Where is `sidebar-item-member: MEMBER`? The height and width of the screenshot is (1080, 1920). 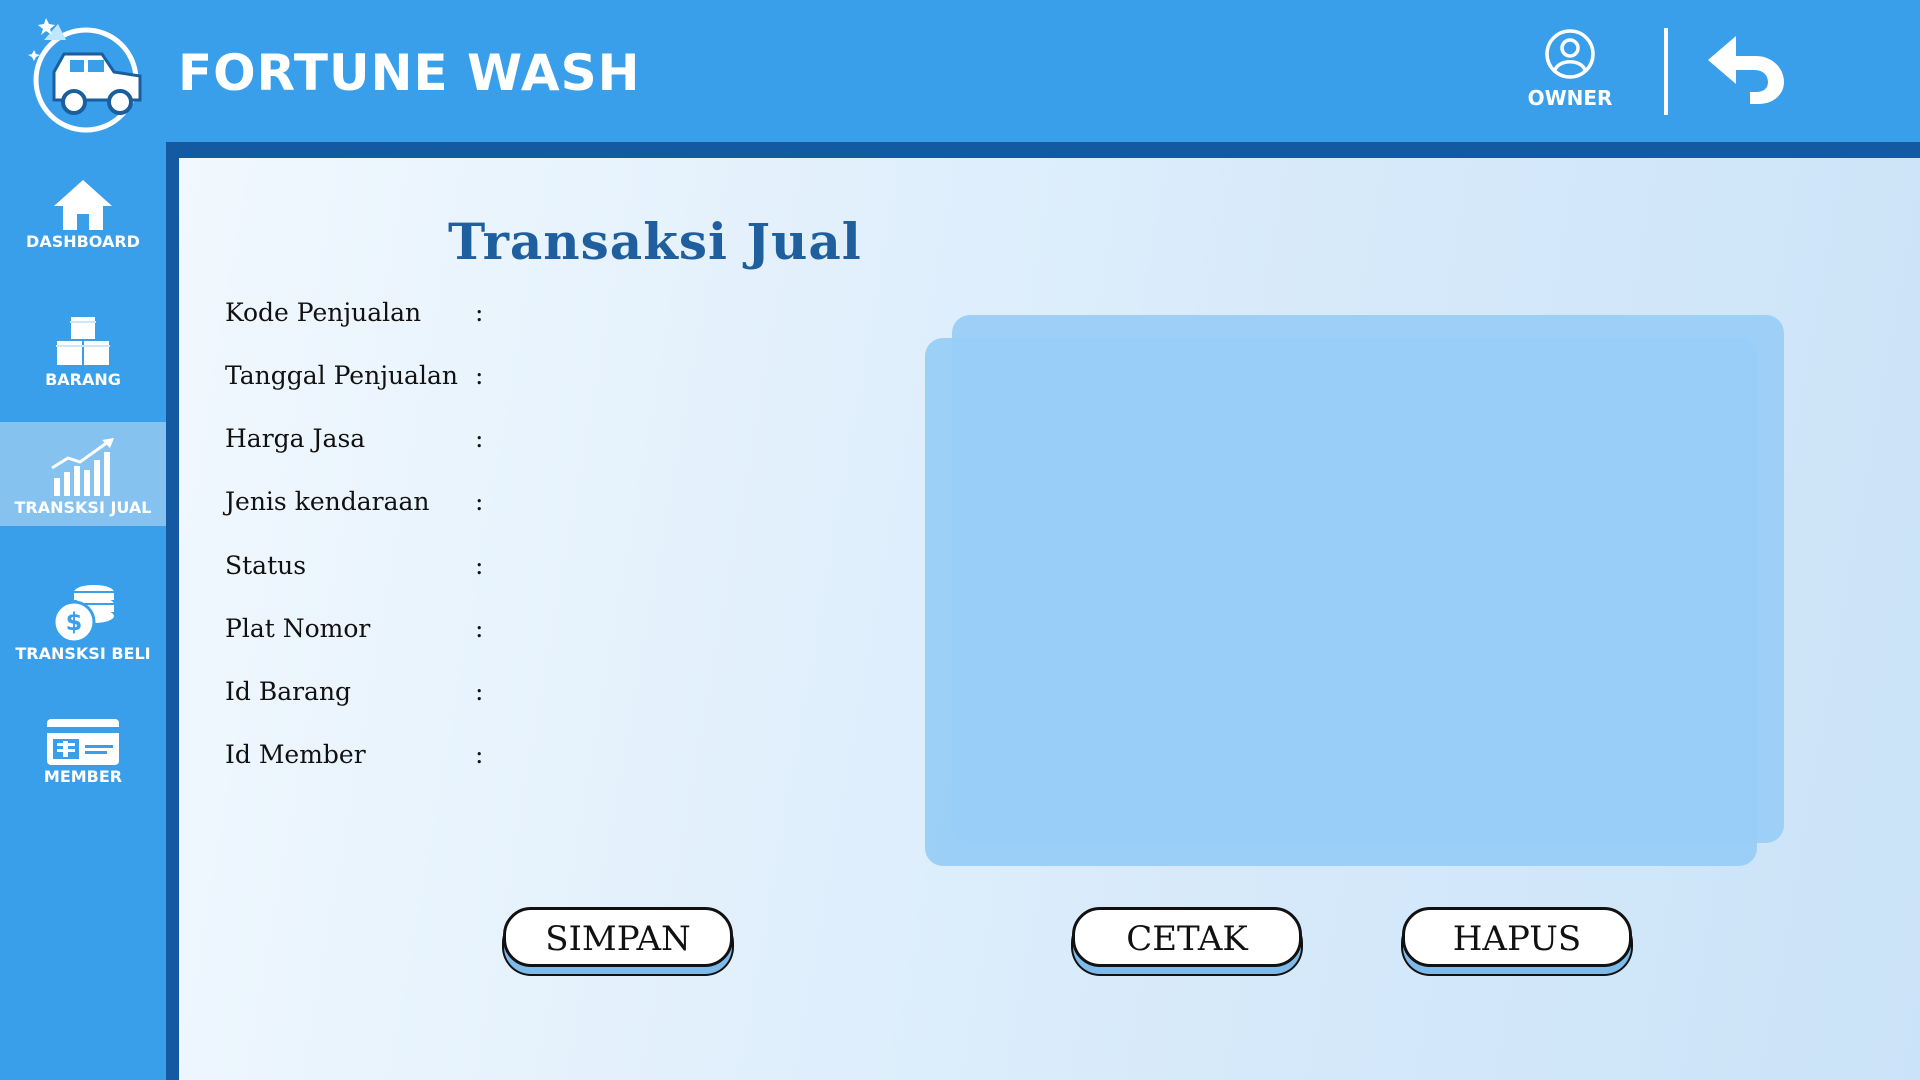
sidebar-item-member: MEMBER is located at coordinates (83, 769).